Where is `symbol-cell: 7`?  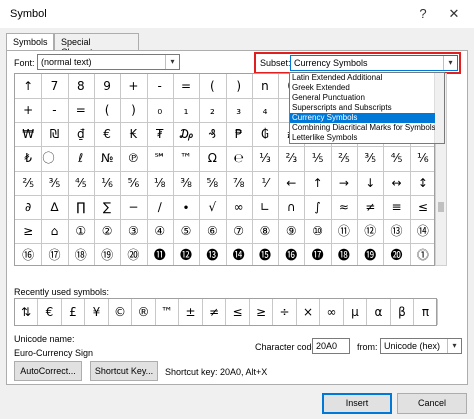
symbol-cell: 7 is located at coordinates (54, 86).